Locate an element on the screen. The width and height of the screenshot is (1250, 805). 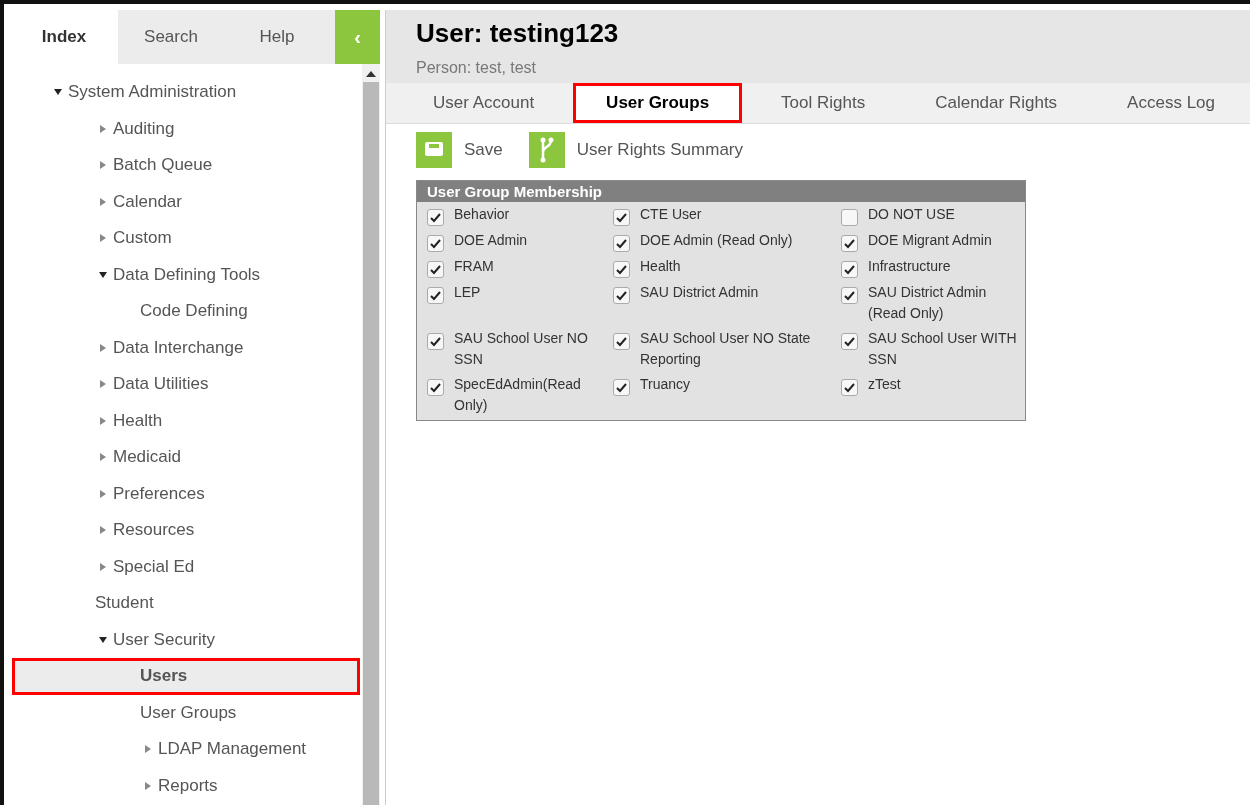
branch-icon is located at coordinates (546, 150).